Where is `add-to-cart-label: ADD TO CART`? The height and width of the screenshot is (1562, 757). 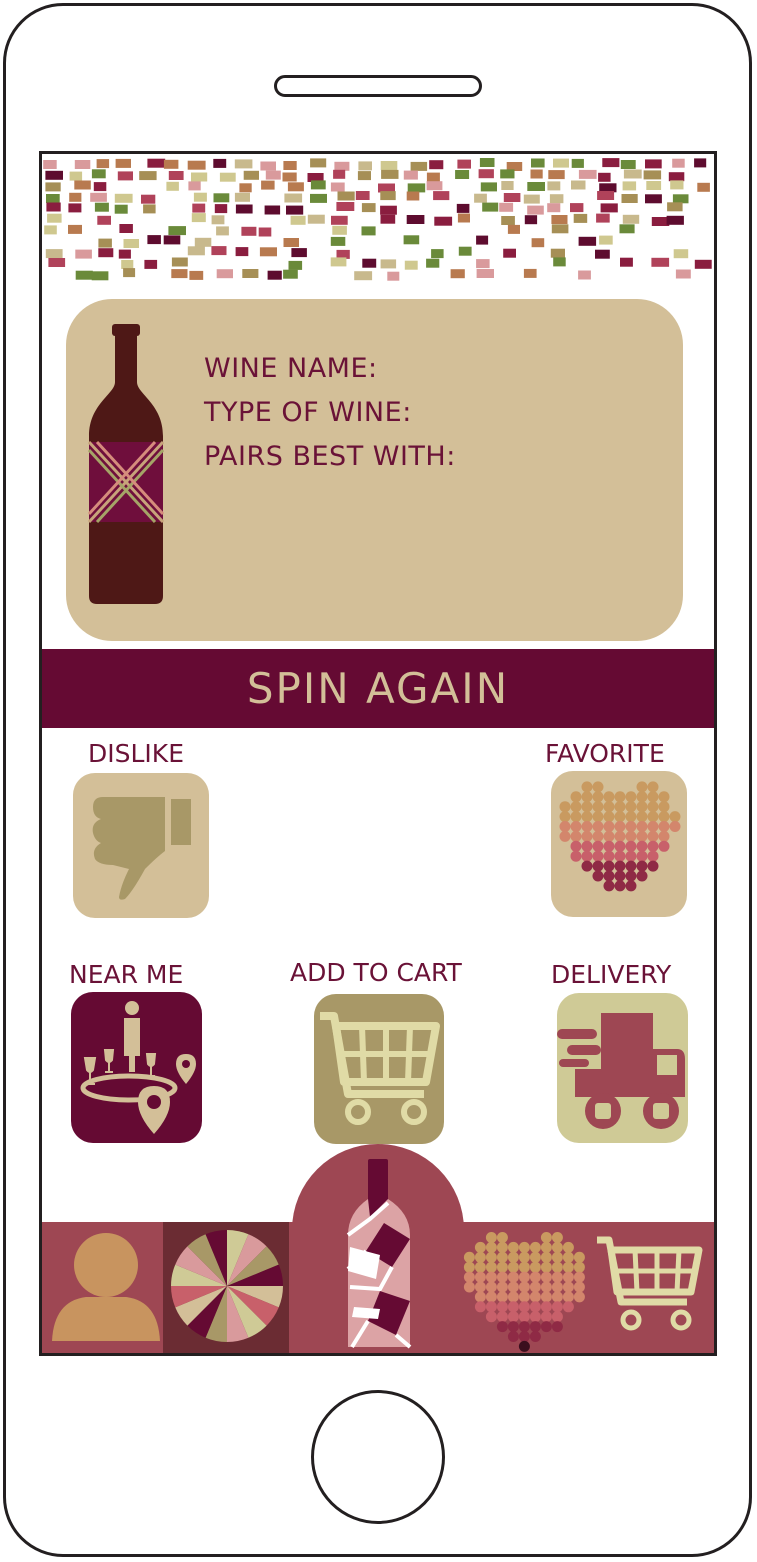
add-to-cart-label: ADD TO CART is located at coordinates (376, 972).